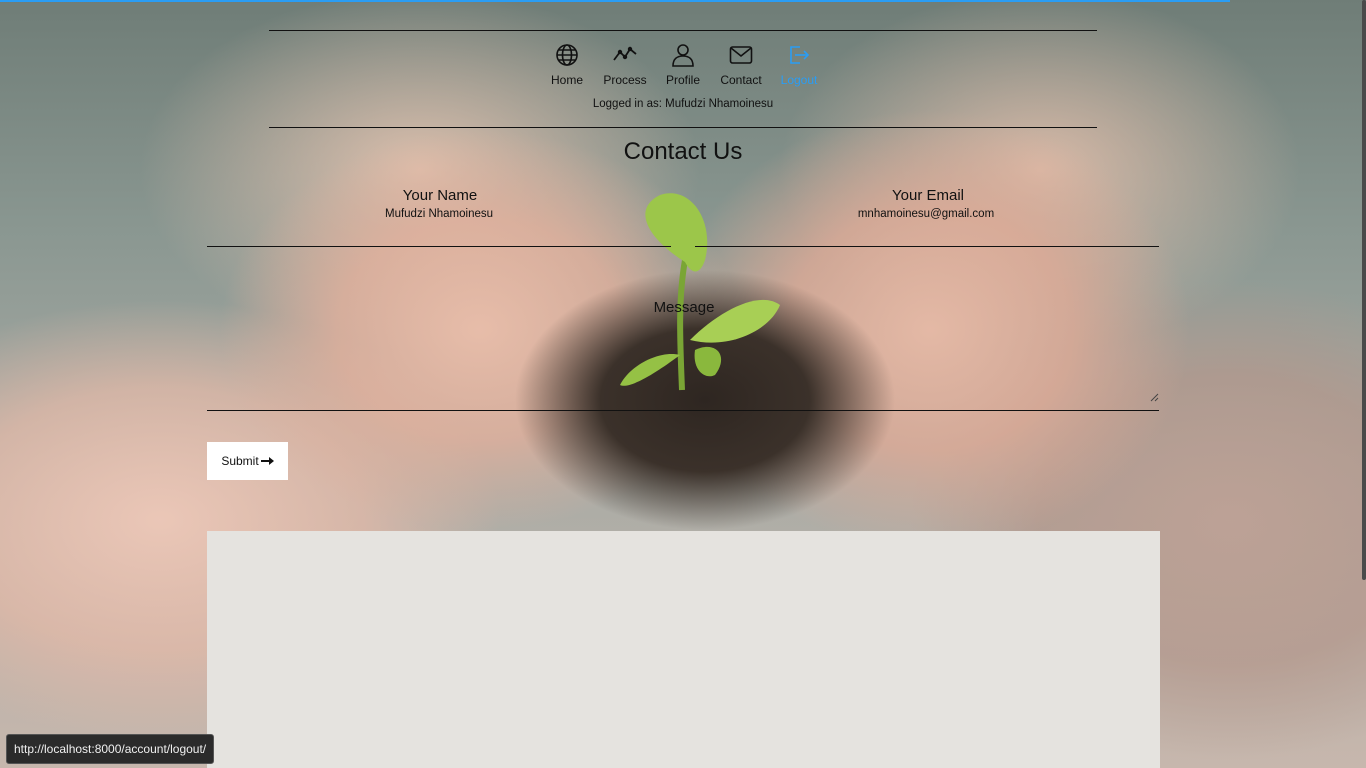 The height and width of the screenshot is (768, 1366). Describe the element at coordinates (682, 80) in the screenshot. I see `nav-item-label: Profile` at that location.